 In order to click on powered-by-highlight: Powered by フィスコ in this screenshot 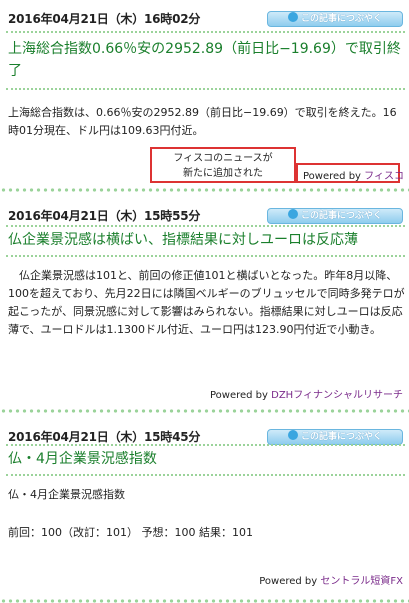, I will do `click(350, 173)`.